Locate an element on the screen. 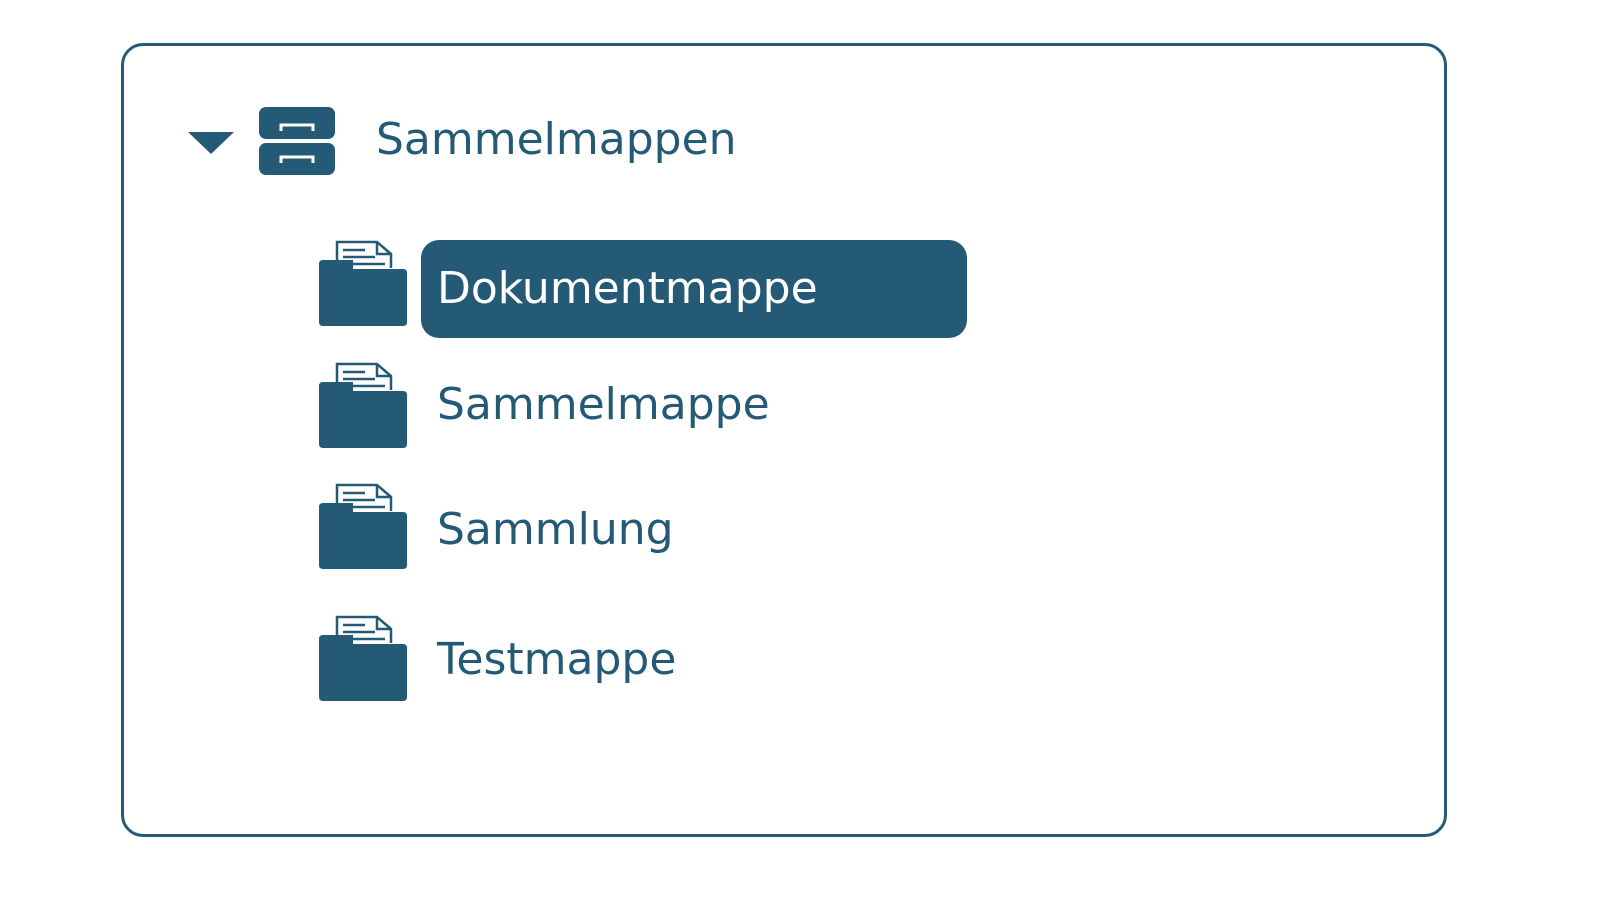  file-cabinet-icon is located at coordinates (297, 141).